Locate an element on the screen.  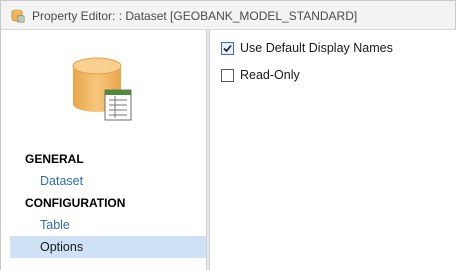
sidebar-item-options: Options is located at coordinates (108, 247).